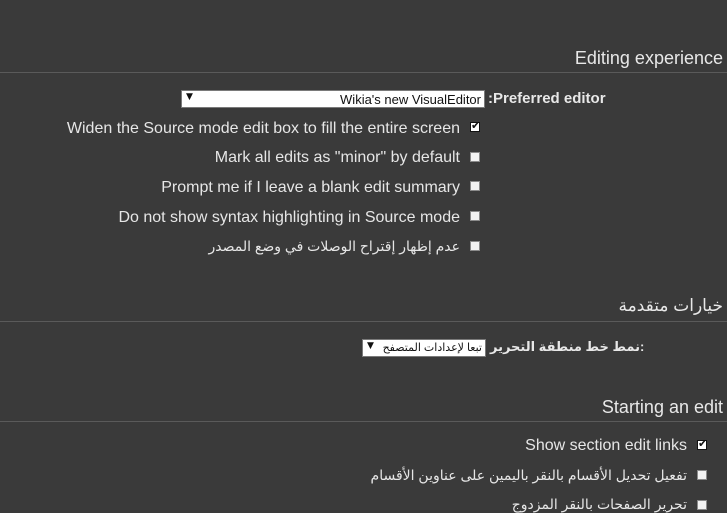 This screenshot has width=727, height=513. What do you see at coordinates (410, 99) in the screenshot?
I see `preferred-editor-value: Wikia's new VisualEditor` at bounding box center [410, 99].